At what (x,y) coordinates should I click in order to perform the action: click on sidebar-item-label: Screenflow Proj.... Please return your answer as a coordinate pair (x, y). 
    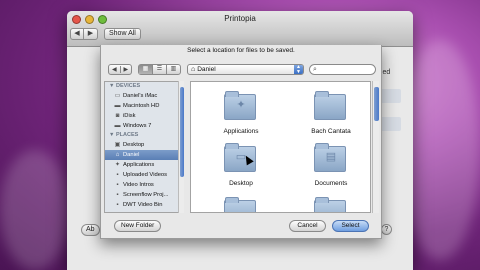
    Looking at the image, I should click on (146, 195).